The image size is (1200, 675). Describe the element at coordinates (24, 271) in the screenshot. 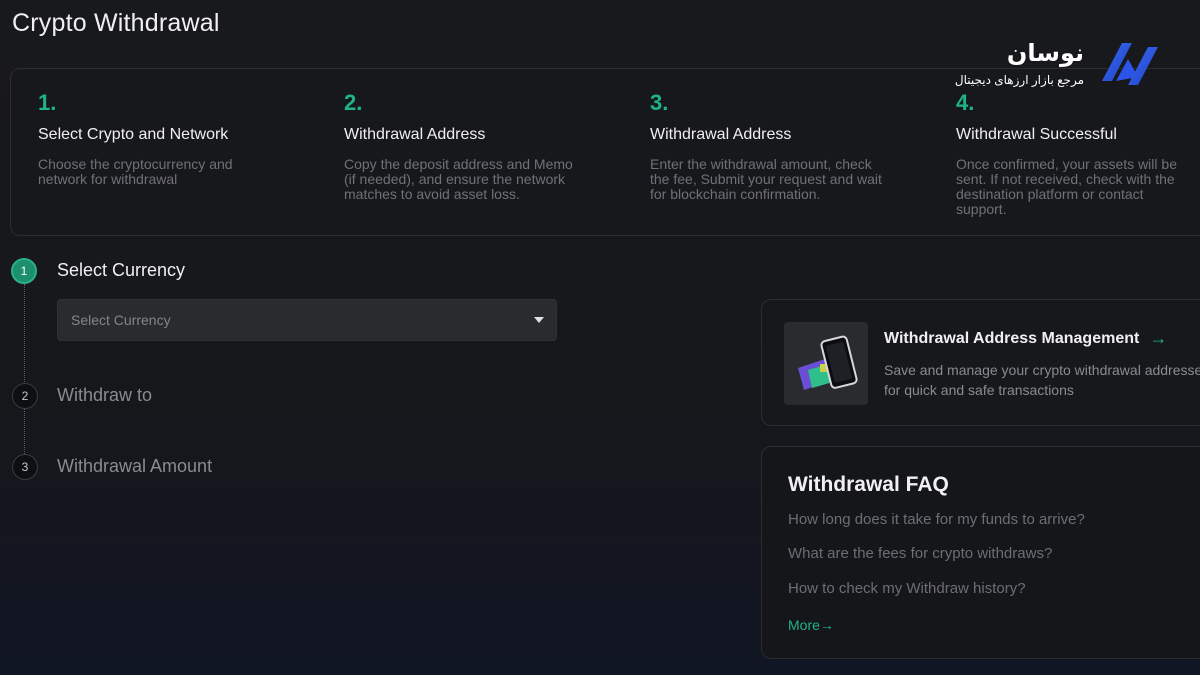

I see `stepper-circle-1: 1` at that location.